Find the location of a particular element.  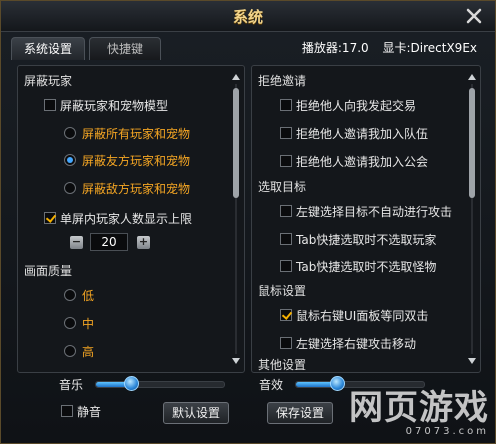

increase-button: + is located at coordinates (143, 242).